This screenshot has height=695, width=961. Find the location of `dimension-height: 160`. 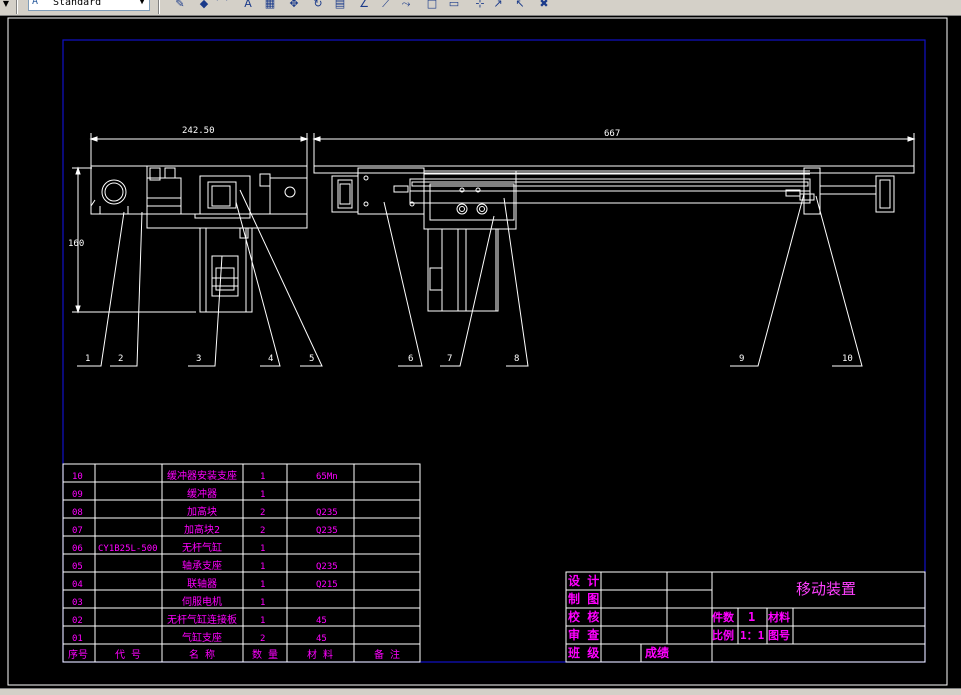

dimension-height: 160 is located at coordinates (76, 244).